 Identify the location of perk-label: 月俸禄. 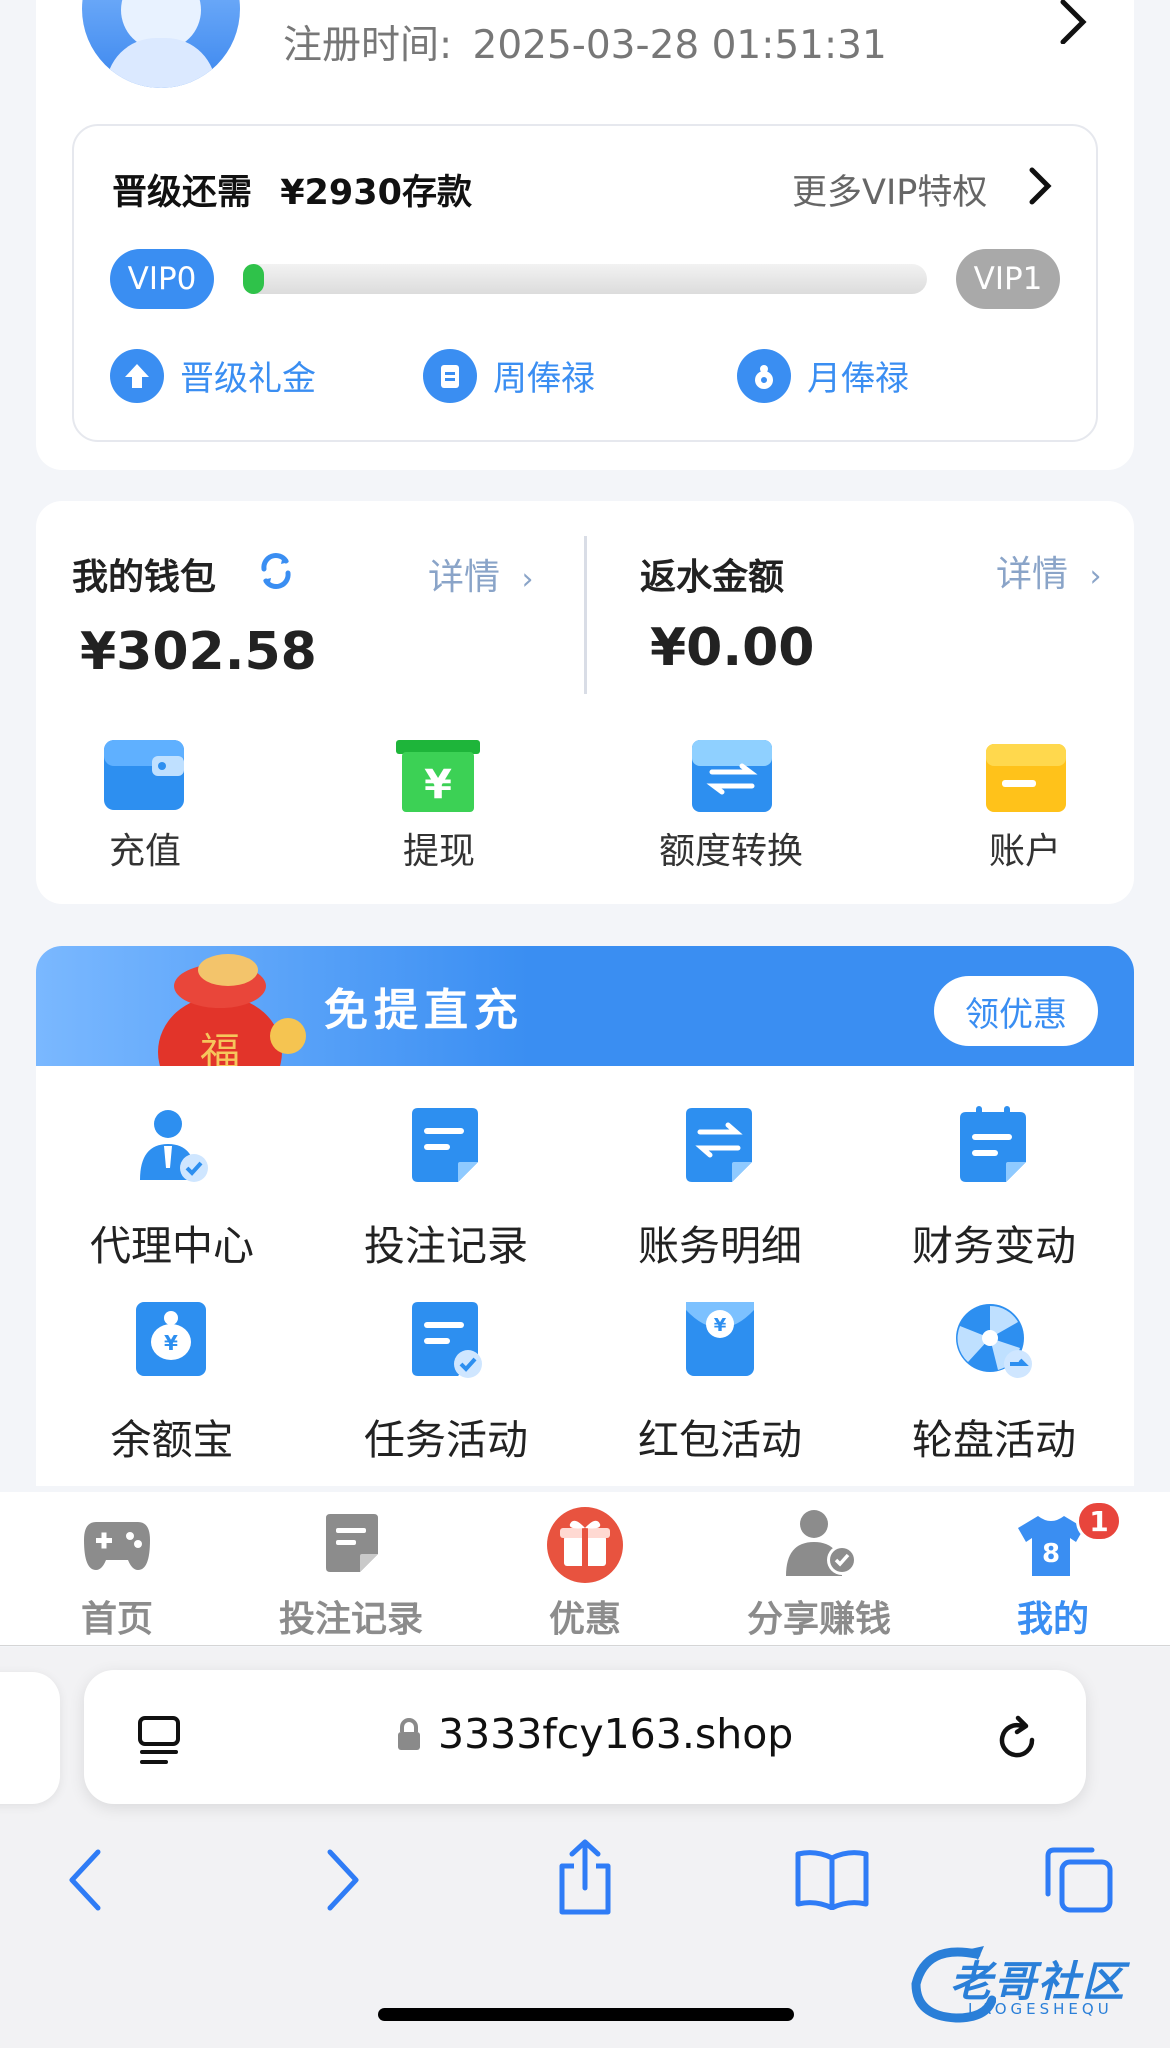
(858, 379).